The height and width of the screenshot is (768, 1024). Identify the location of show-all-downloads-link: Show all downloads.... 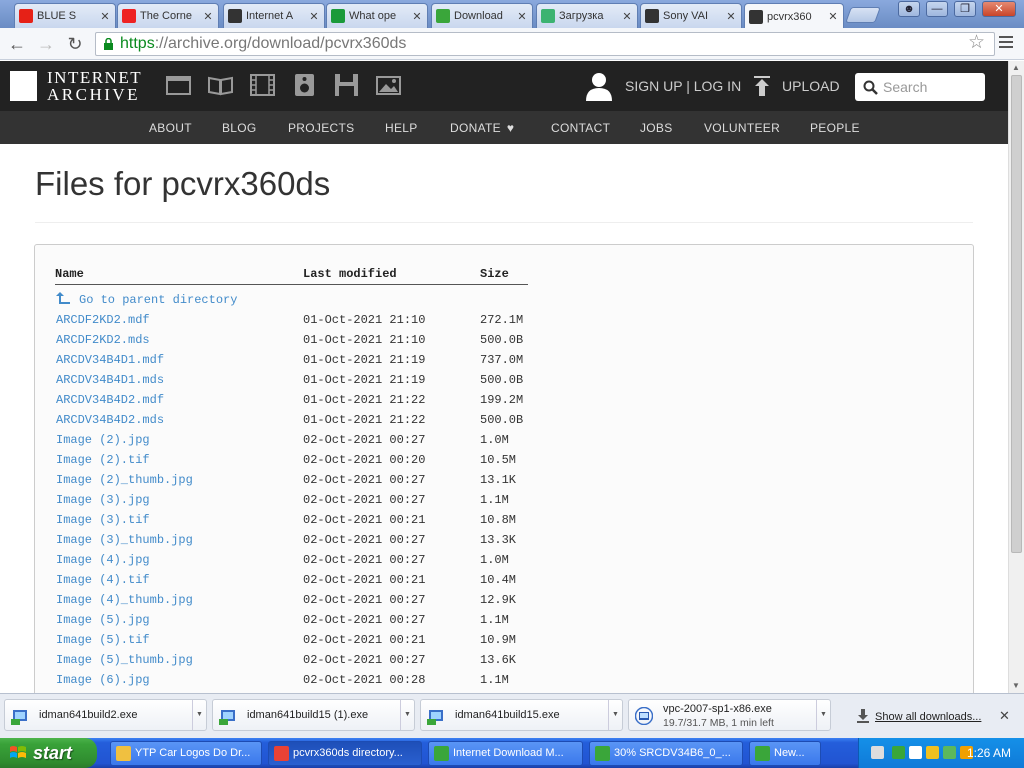
(928, 717).